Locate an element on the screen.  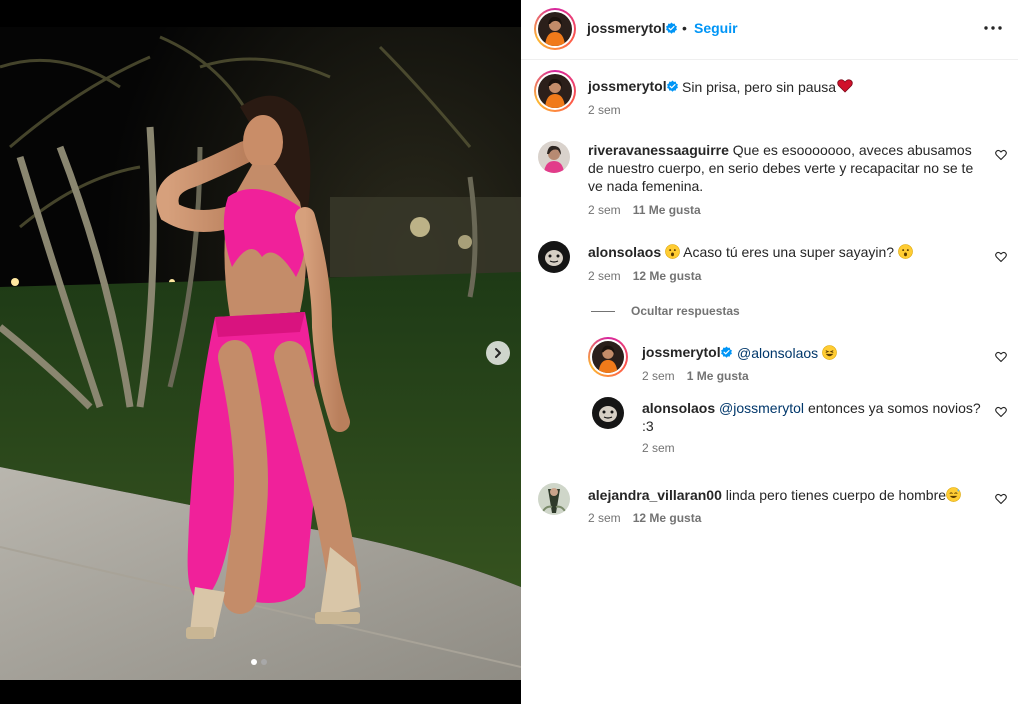
comment-meta: 2 sem 11 Me gusta is located at coordinates (644, 210).